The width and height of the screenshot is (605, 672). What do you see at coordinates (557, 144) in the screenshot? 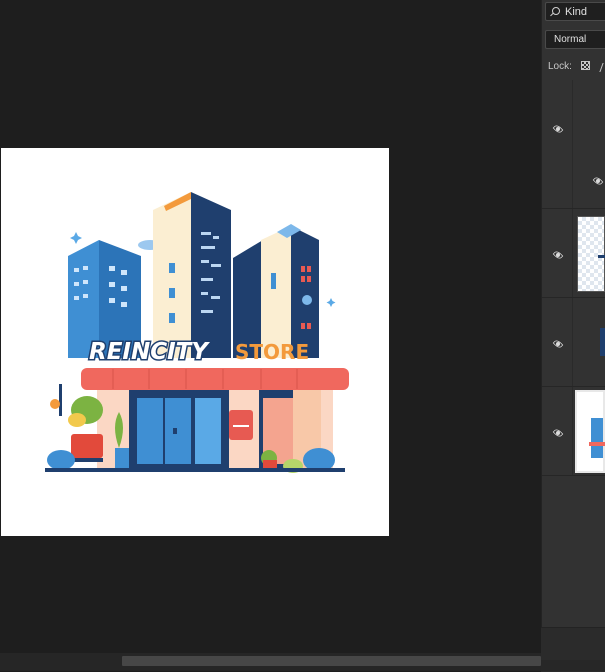
I see `layer-visibility-column` at bounding box center [557, 144].